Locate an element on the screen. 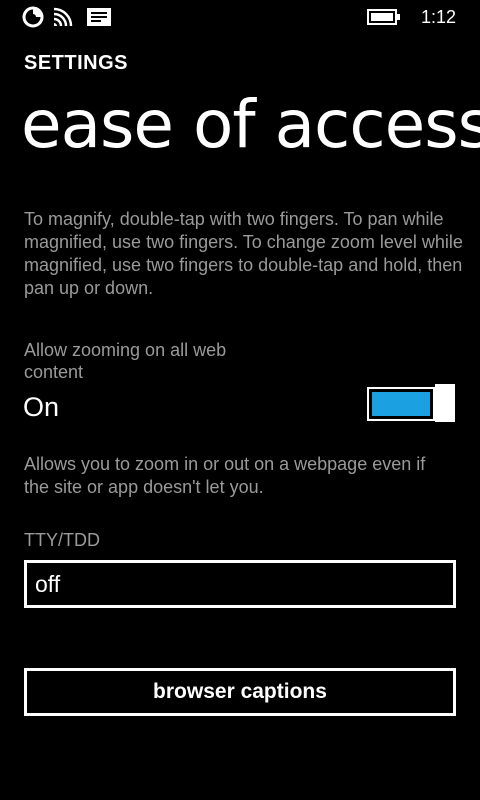 Image resolution: width=480 pixels, height=800 pixels. toggle-track is located at coordinates (401, 404).